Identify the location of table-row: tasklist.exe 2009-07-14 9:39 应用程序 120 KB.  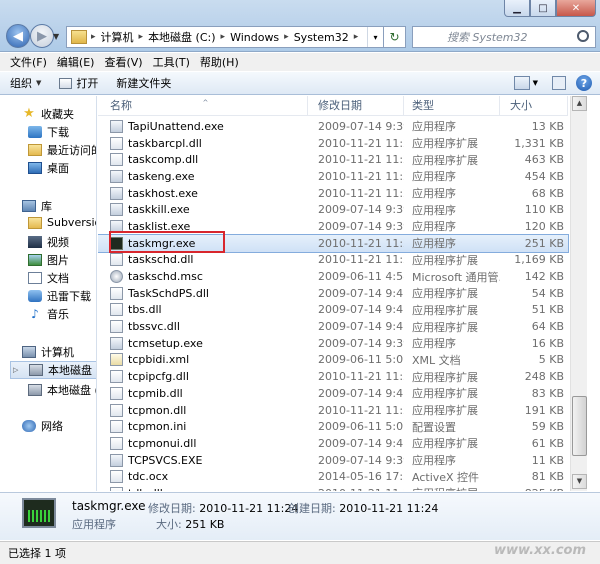
(333, 226).